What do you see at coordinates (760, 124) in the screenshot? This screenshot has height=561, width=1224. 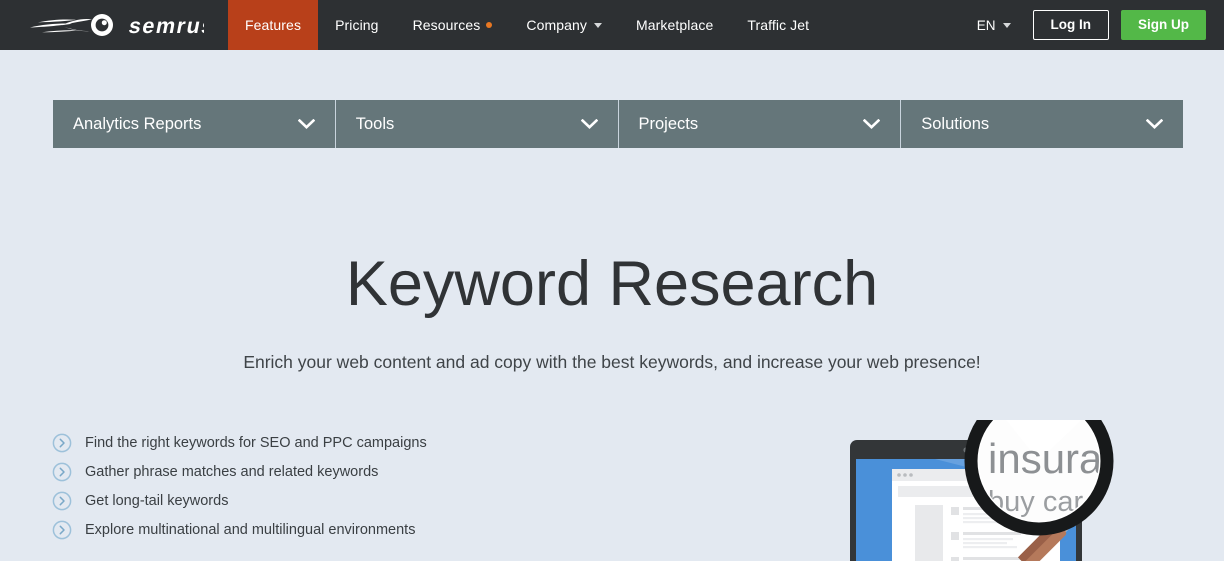 I see `subnav-item-projects: Projects` at bounding box center [760, 124].